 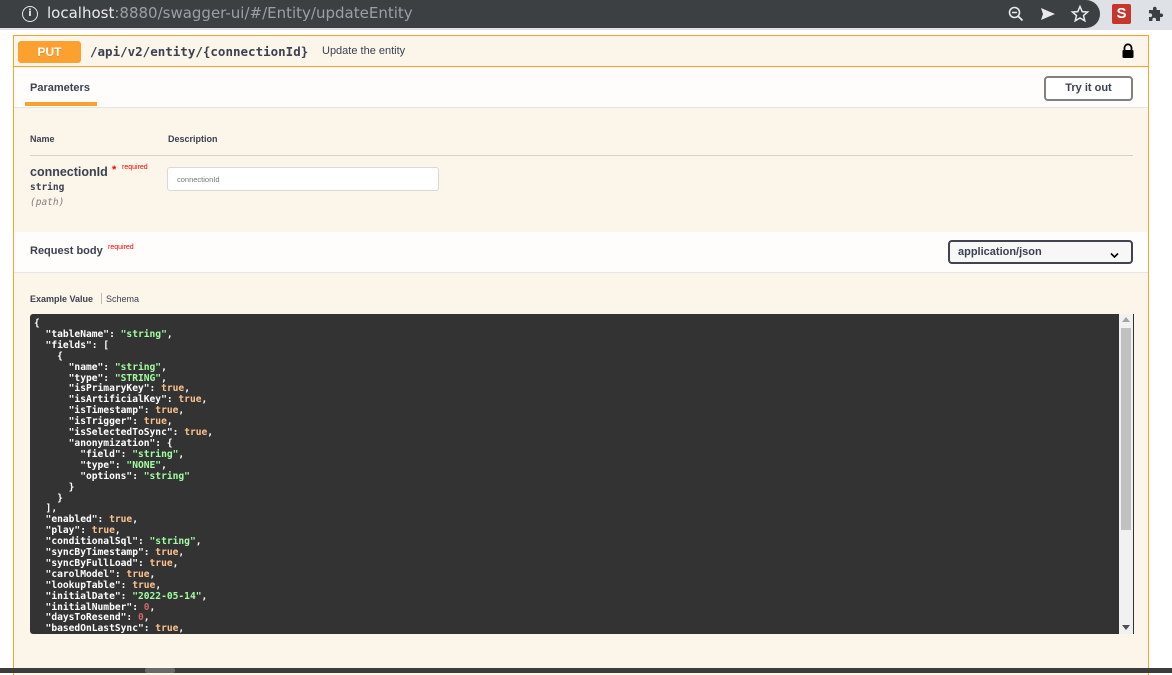 I want to click on scroll-up-arrow-icon, so click(x=1126, y=319).